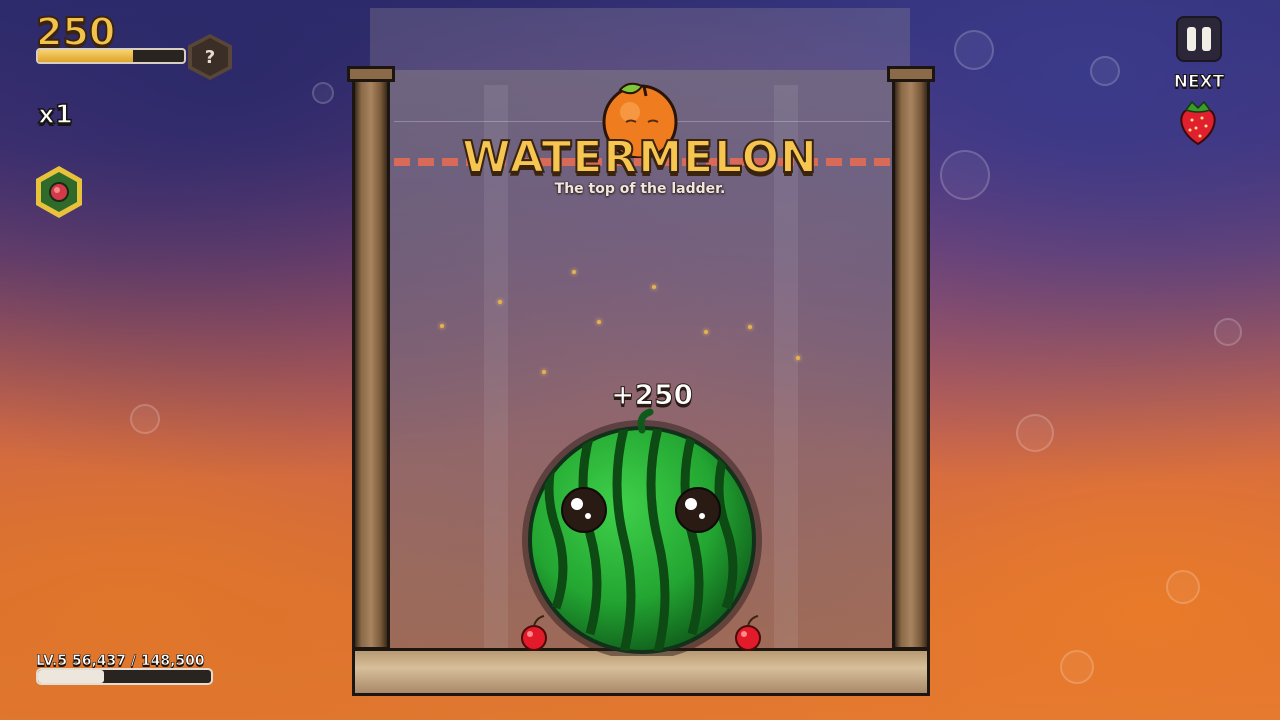 This screenshot has width=1280, height=720. Describe the element at coordinates (652, 395) in the screenshot. I see `points-popup: +250` at that location.